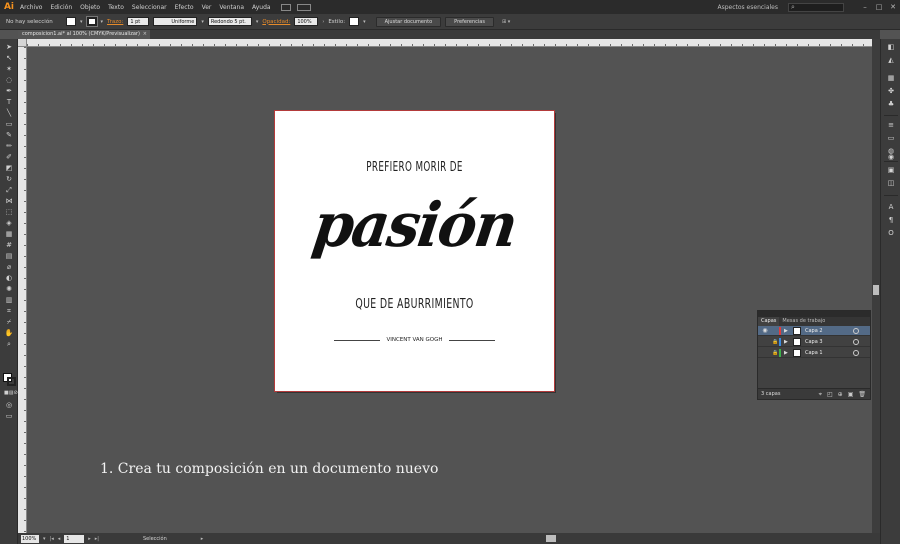 Image resolution: width=900 pixels, height=544 pixels. What do you see at coordinates (9, 322) in the screenshot?
I see `slice-tool-icon: ⌿` at bounding box center [9, 322].